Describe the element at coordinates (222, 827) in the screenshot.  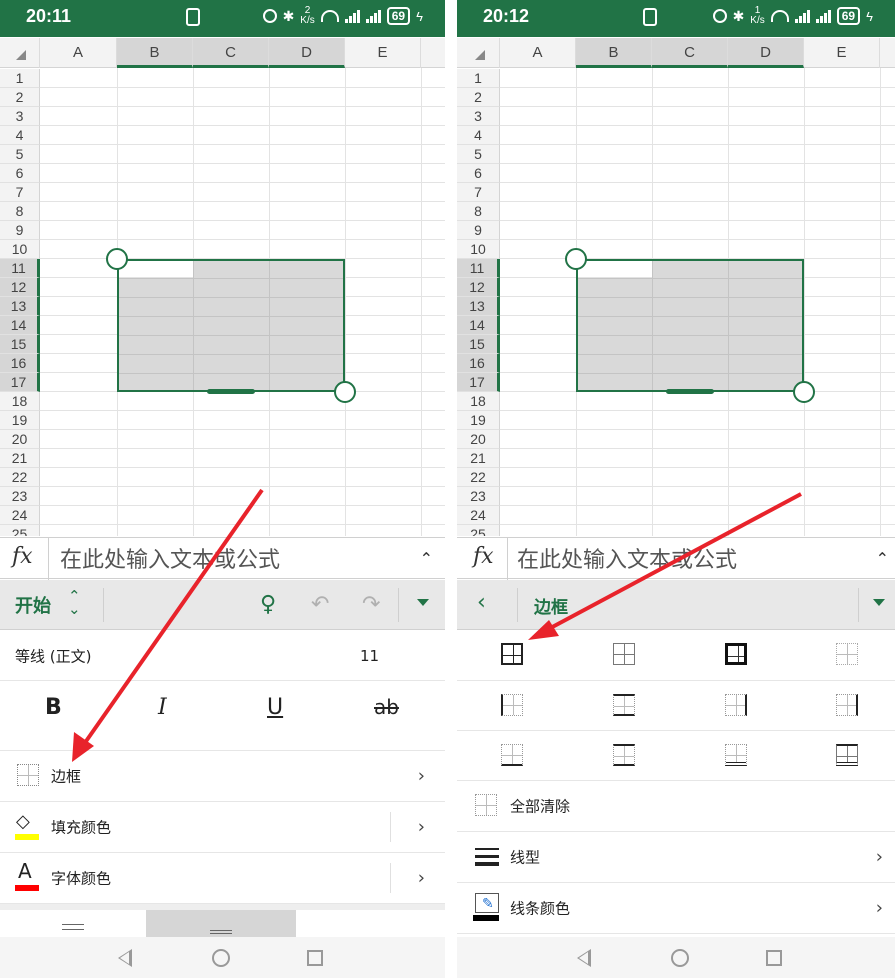
I see `fill-color-menu-item: ◇ 填充颜色 ›` at that location.